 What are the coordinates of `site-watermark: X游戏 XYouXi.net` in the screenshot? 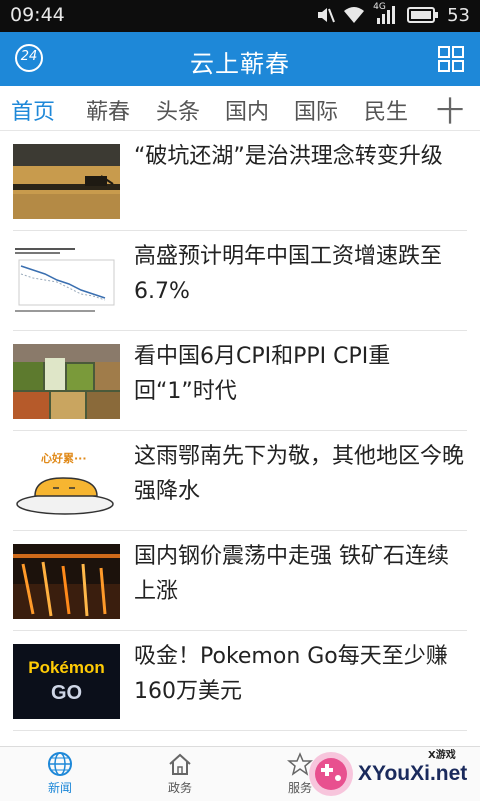 It's located at (389, 773).